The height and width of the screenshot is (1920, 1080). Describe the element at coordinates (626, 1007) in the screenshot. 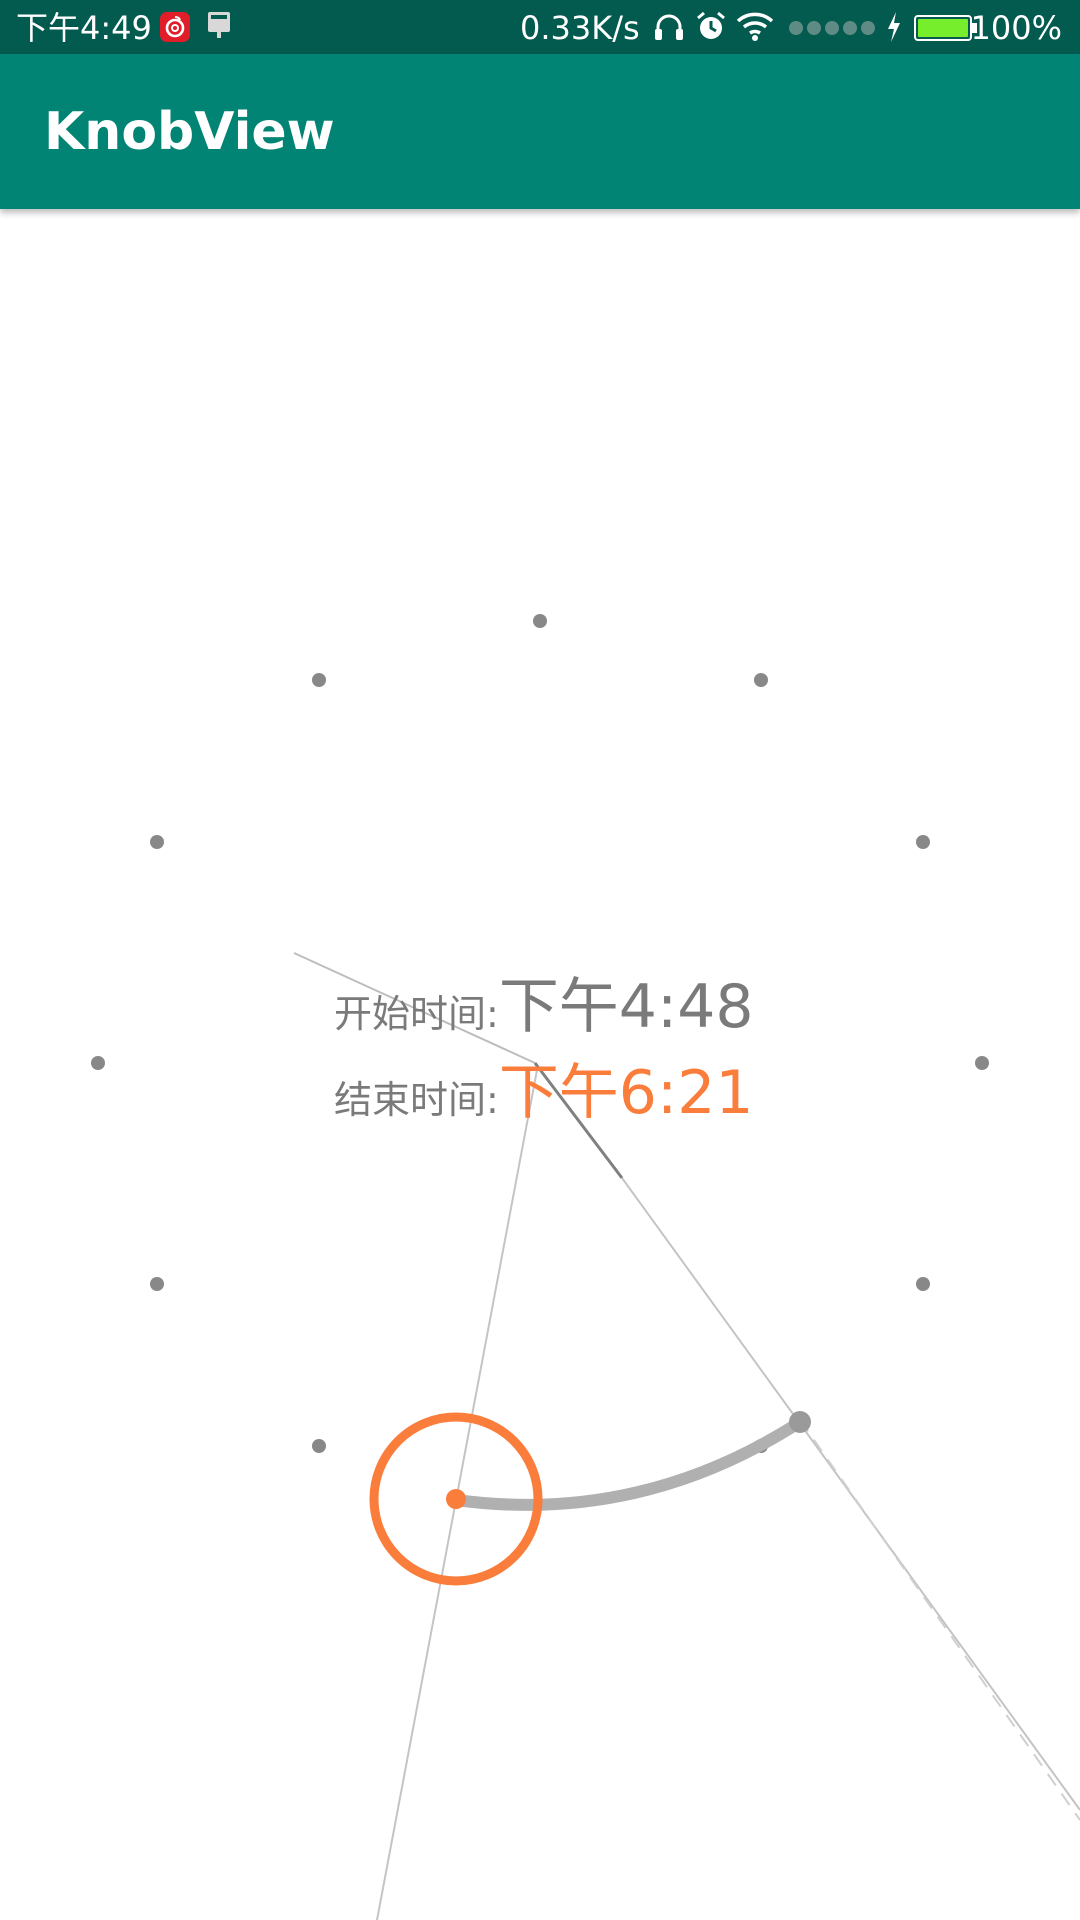

I see `start-time-value: 下午4:48` at that location.